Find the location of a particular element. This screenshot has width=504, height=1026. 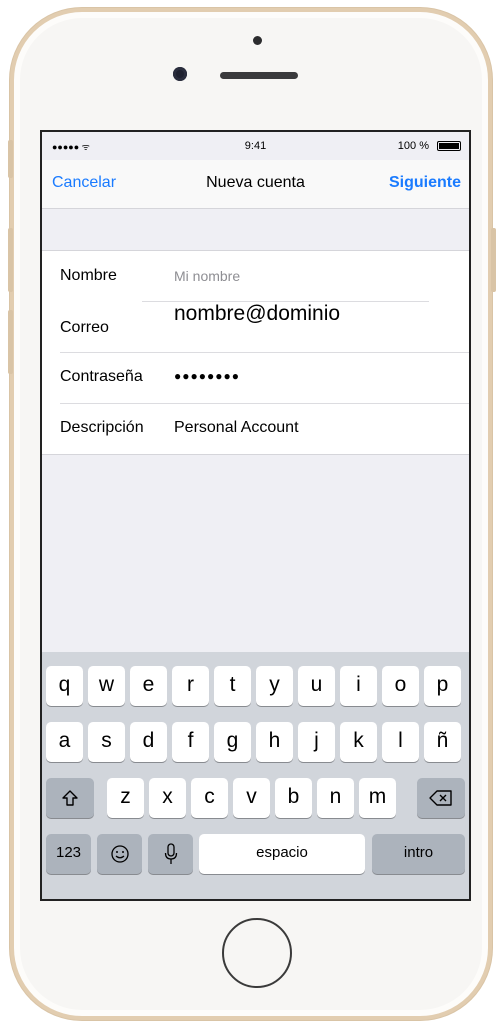

home-button is located at coordinates (257, 953).